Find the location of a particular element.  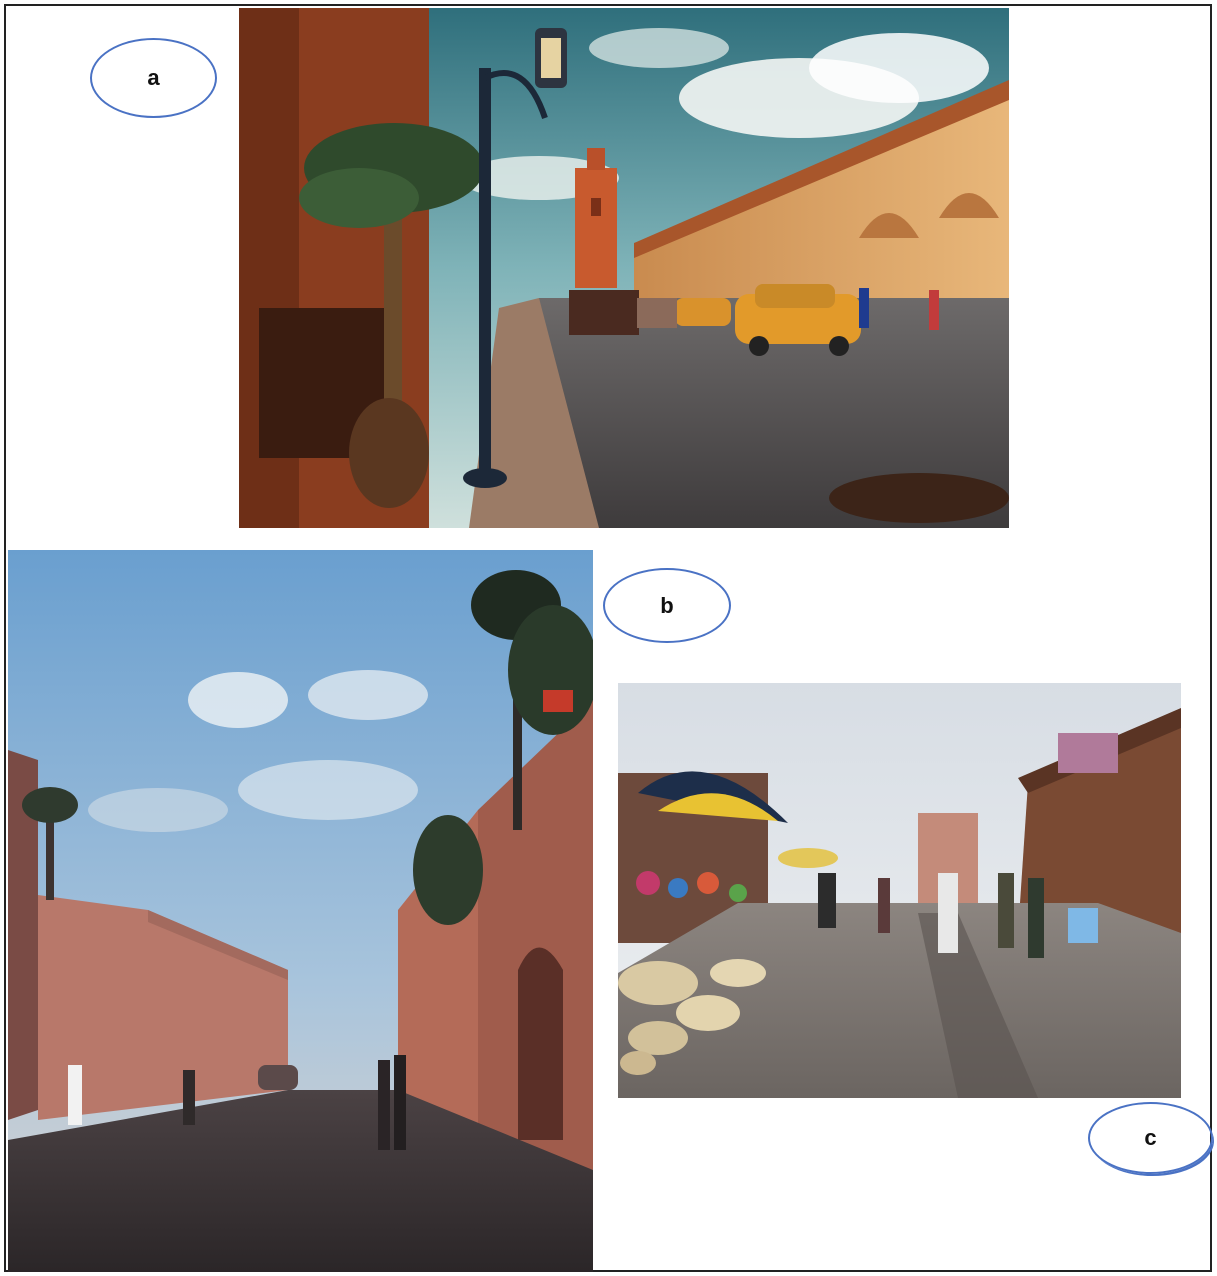

label-a-oval: a is located at coordinates (153, 78).